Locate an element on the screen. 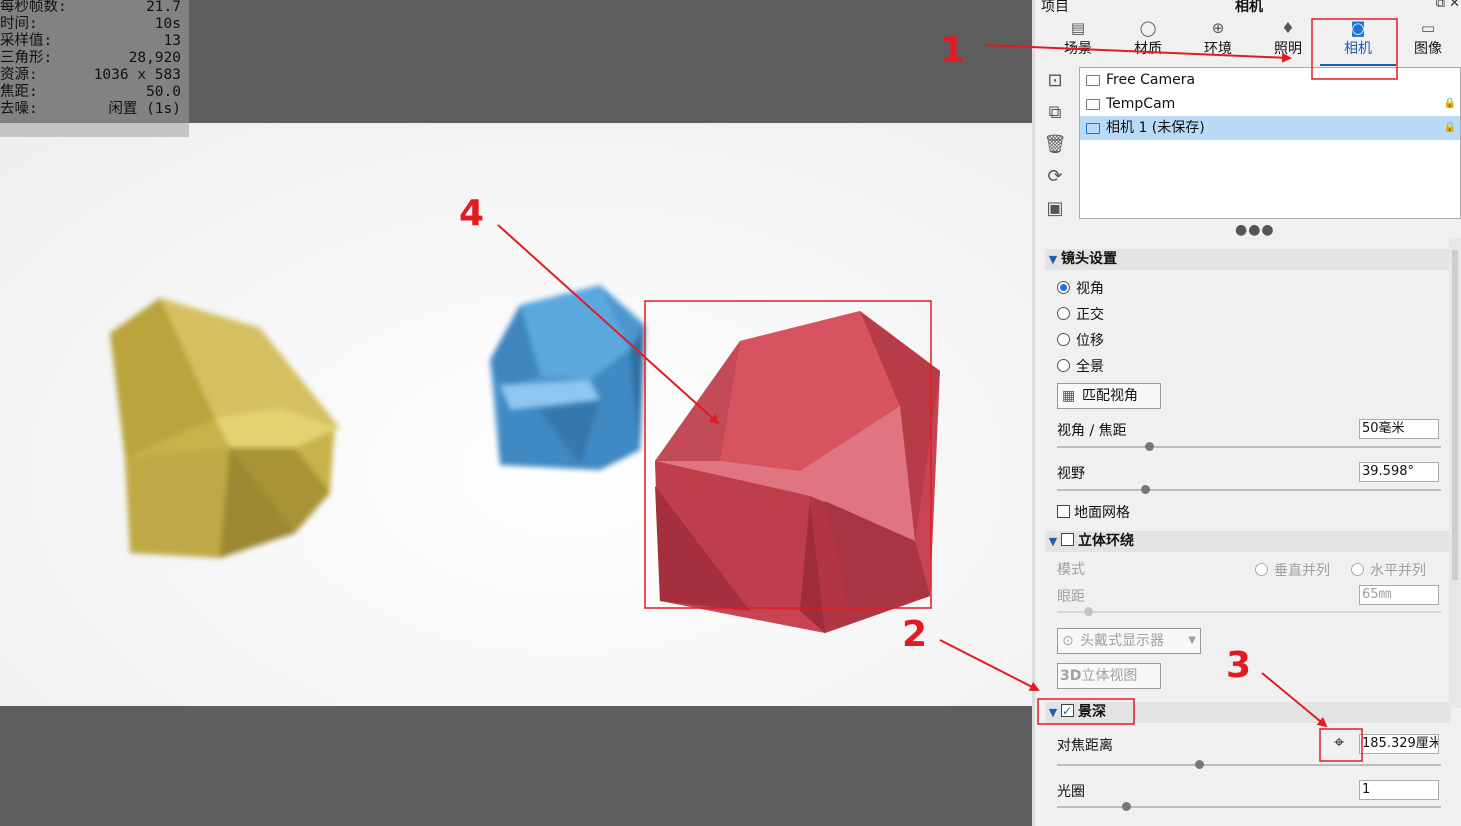 The width and height of the screenshot is (1461, 826). camera-list-item: 相机 1 (未保存) 🔒 is located at coordinates (1270, 128).